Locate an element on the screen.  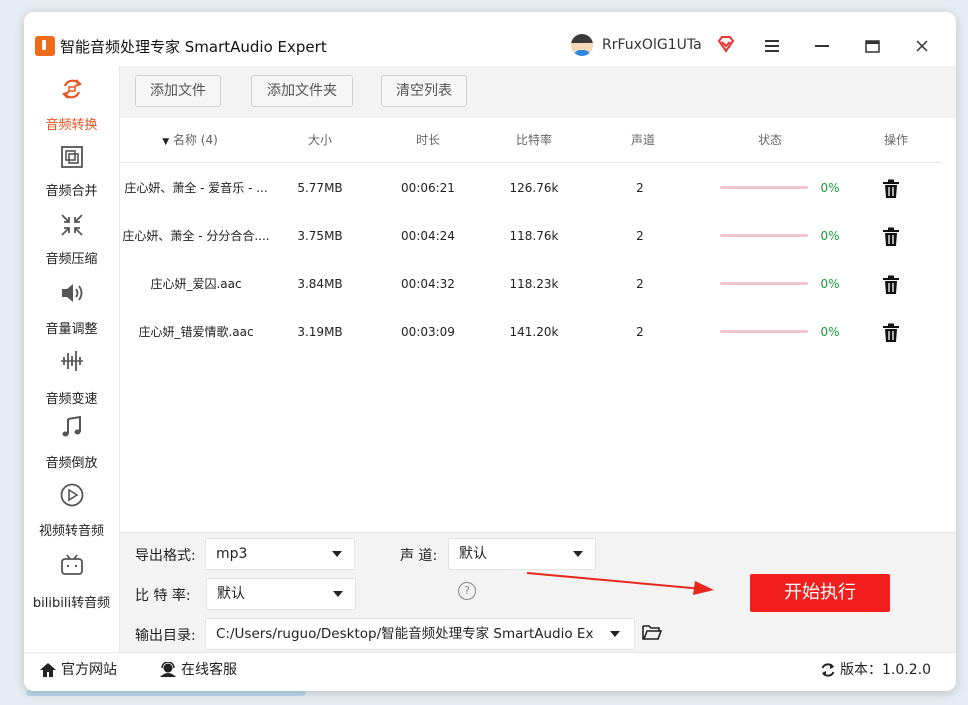
menu-icon is located at coordinates (772, 46).